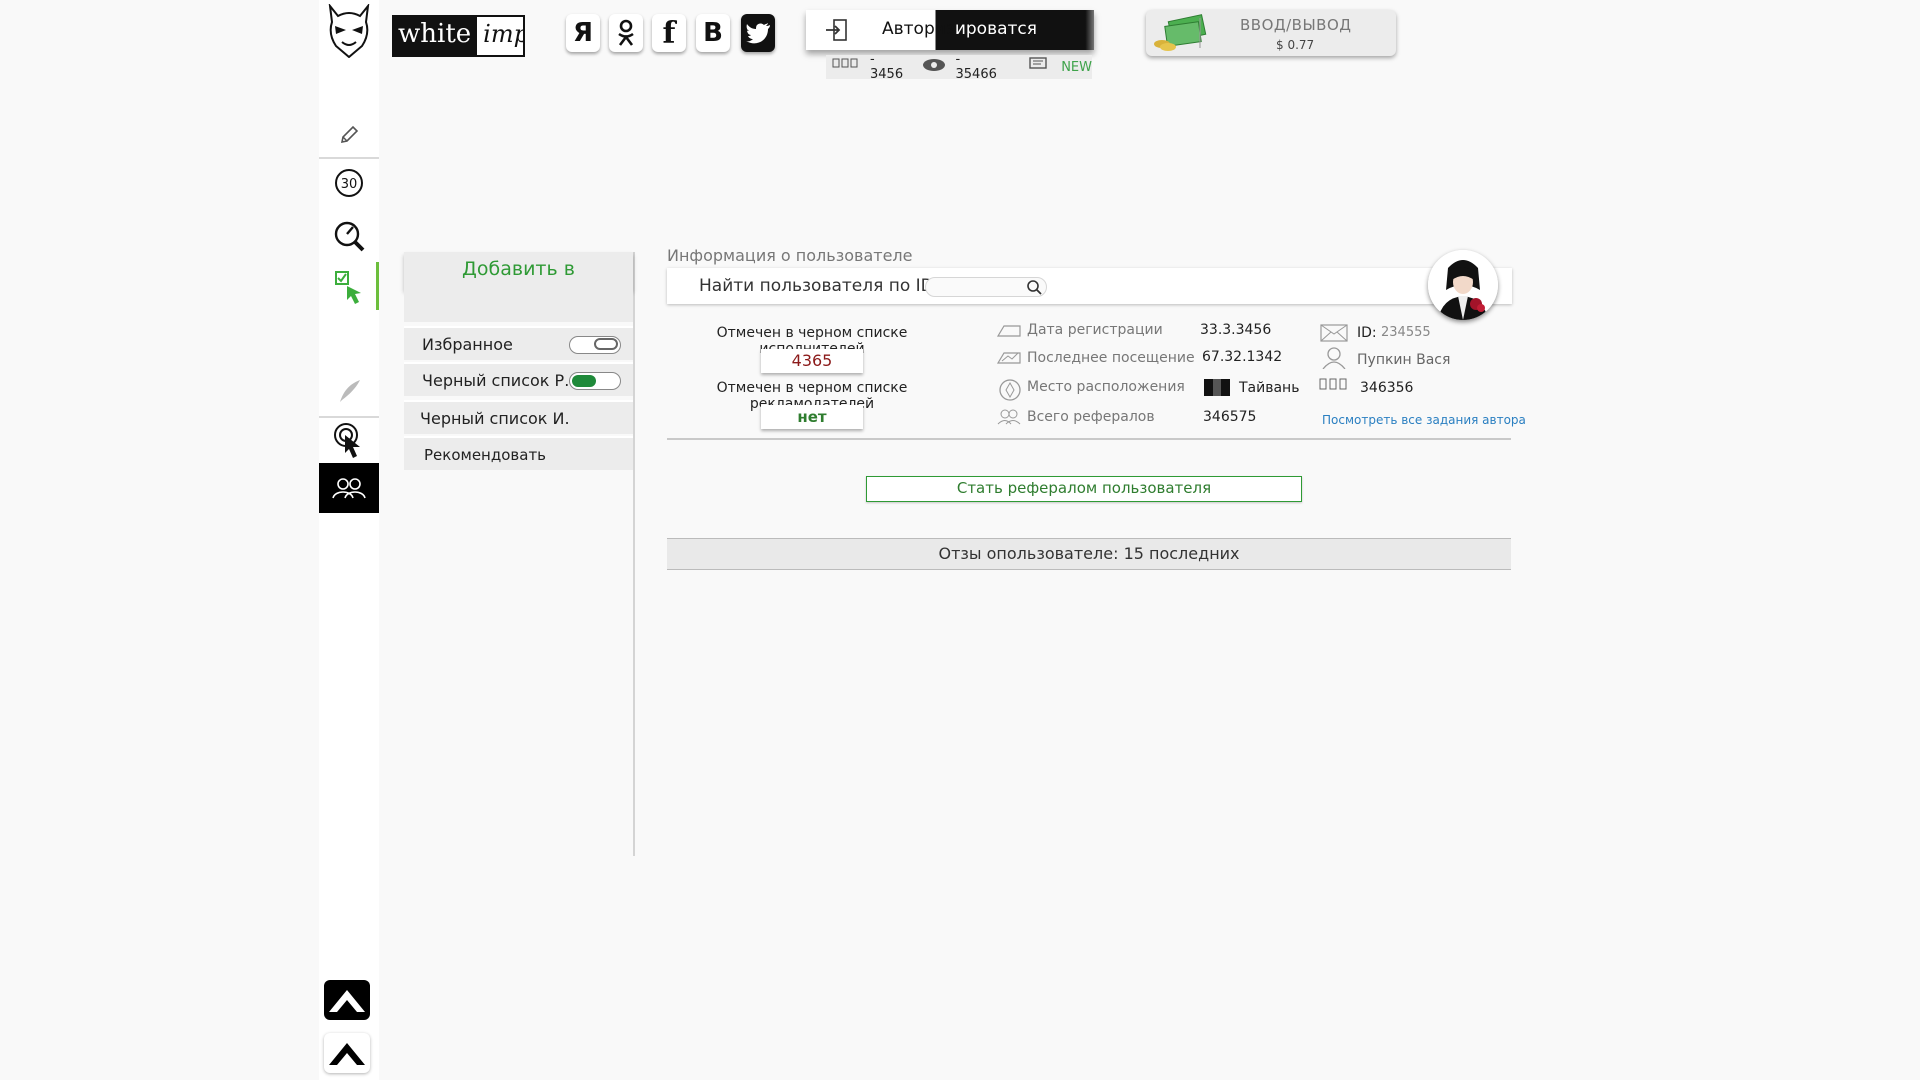 This screenshot has width=1920, height=1080. I want to click on location-value: Тайвань, so click(1269, 388).